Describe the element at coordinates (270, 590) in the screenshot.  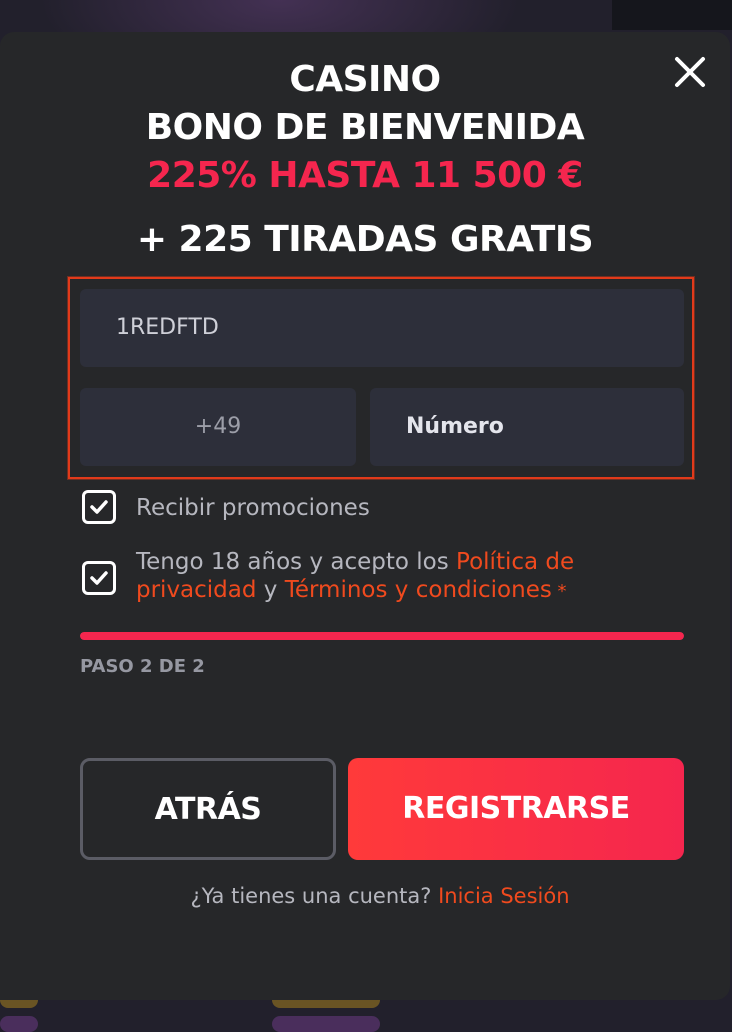
I see `terms-joiner-text: y` at that location.